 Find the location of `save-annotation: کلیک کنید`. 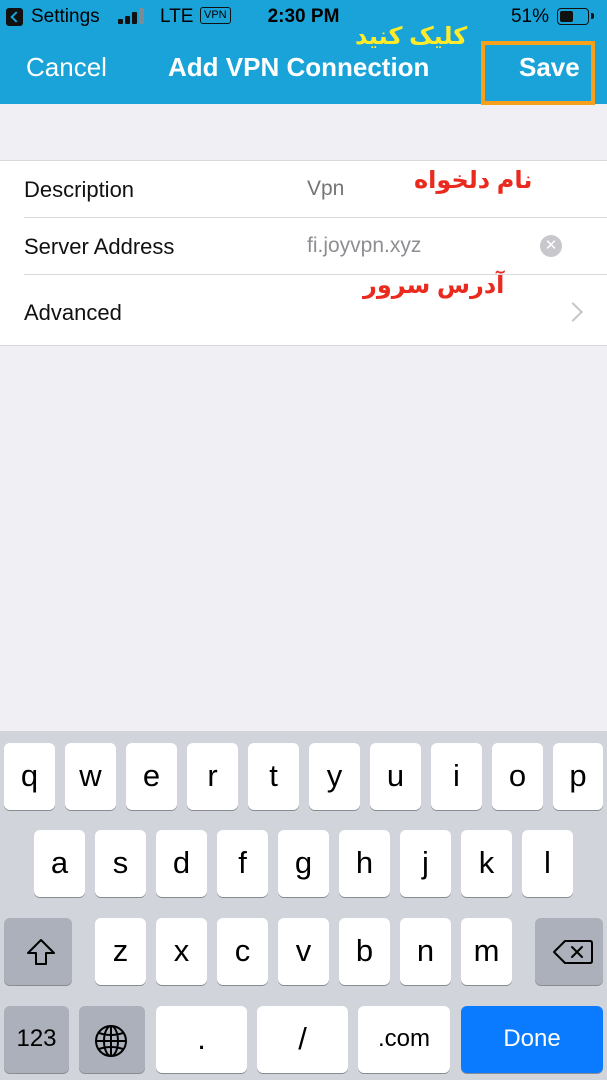

save-annotation: کلیک کنید is located at coordinates (411, 36).